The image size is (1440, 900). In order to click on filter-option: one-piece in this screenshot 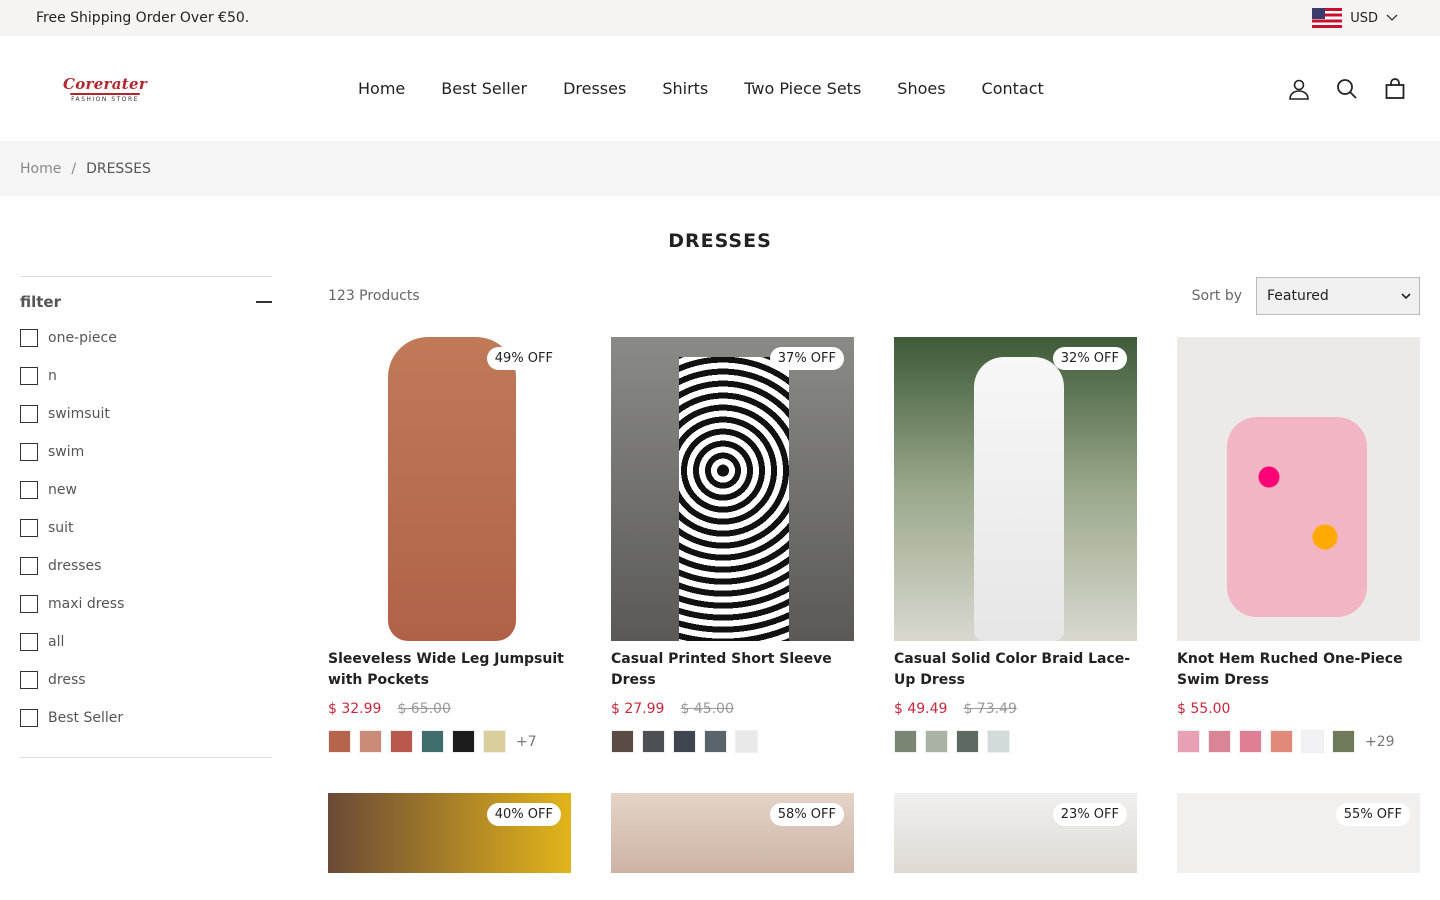, I will do `click(146, 338)`.